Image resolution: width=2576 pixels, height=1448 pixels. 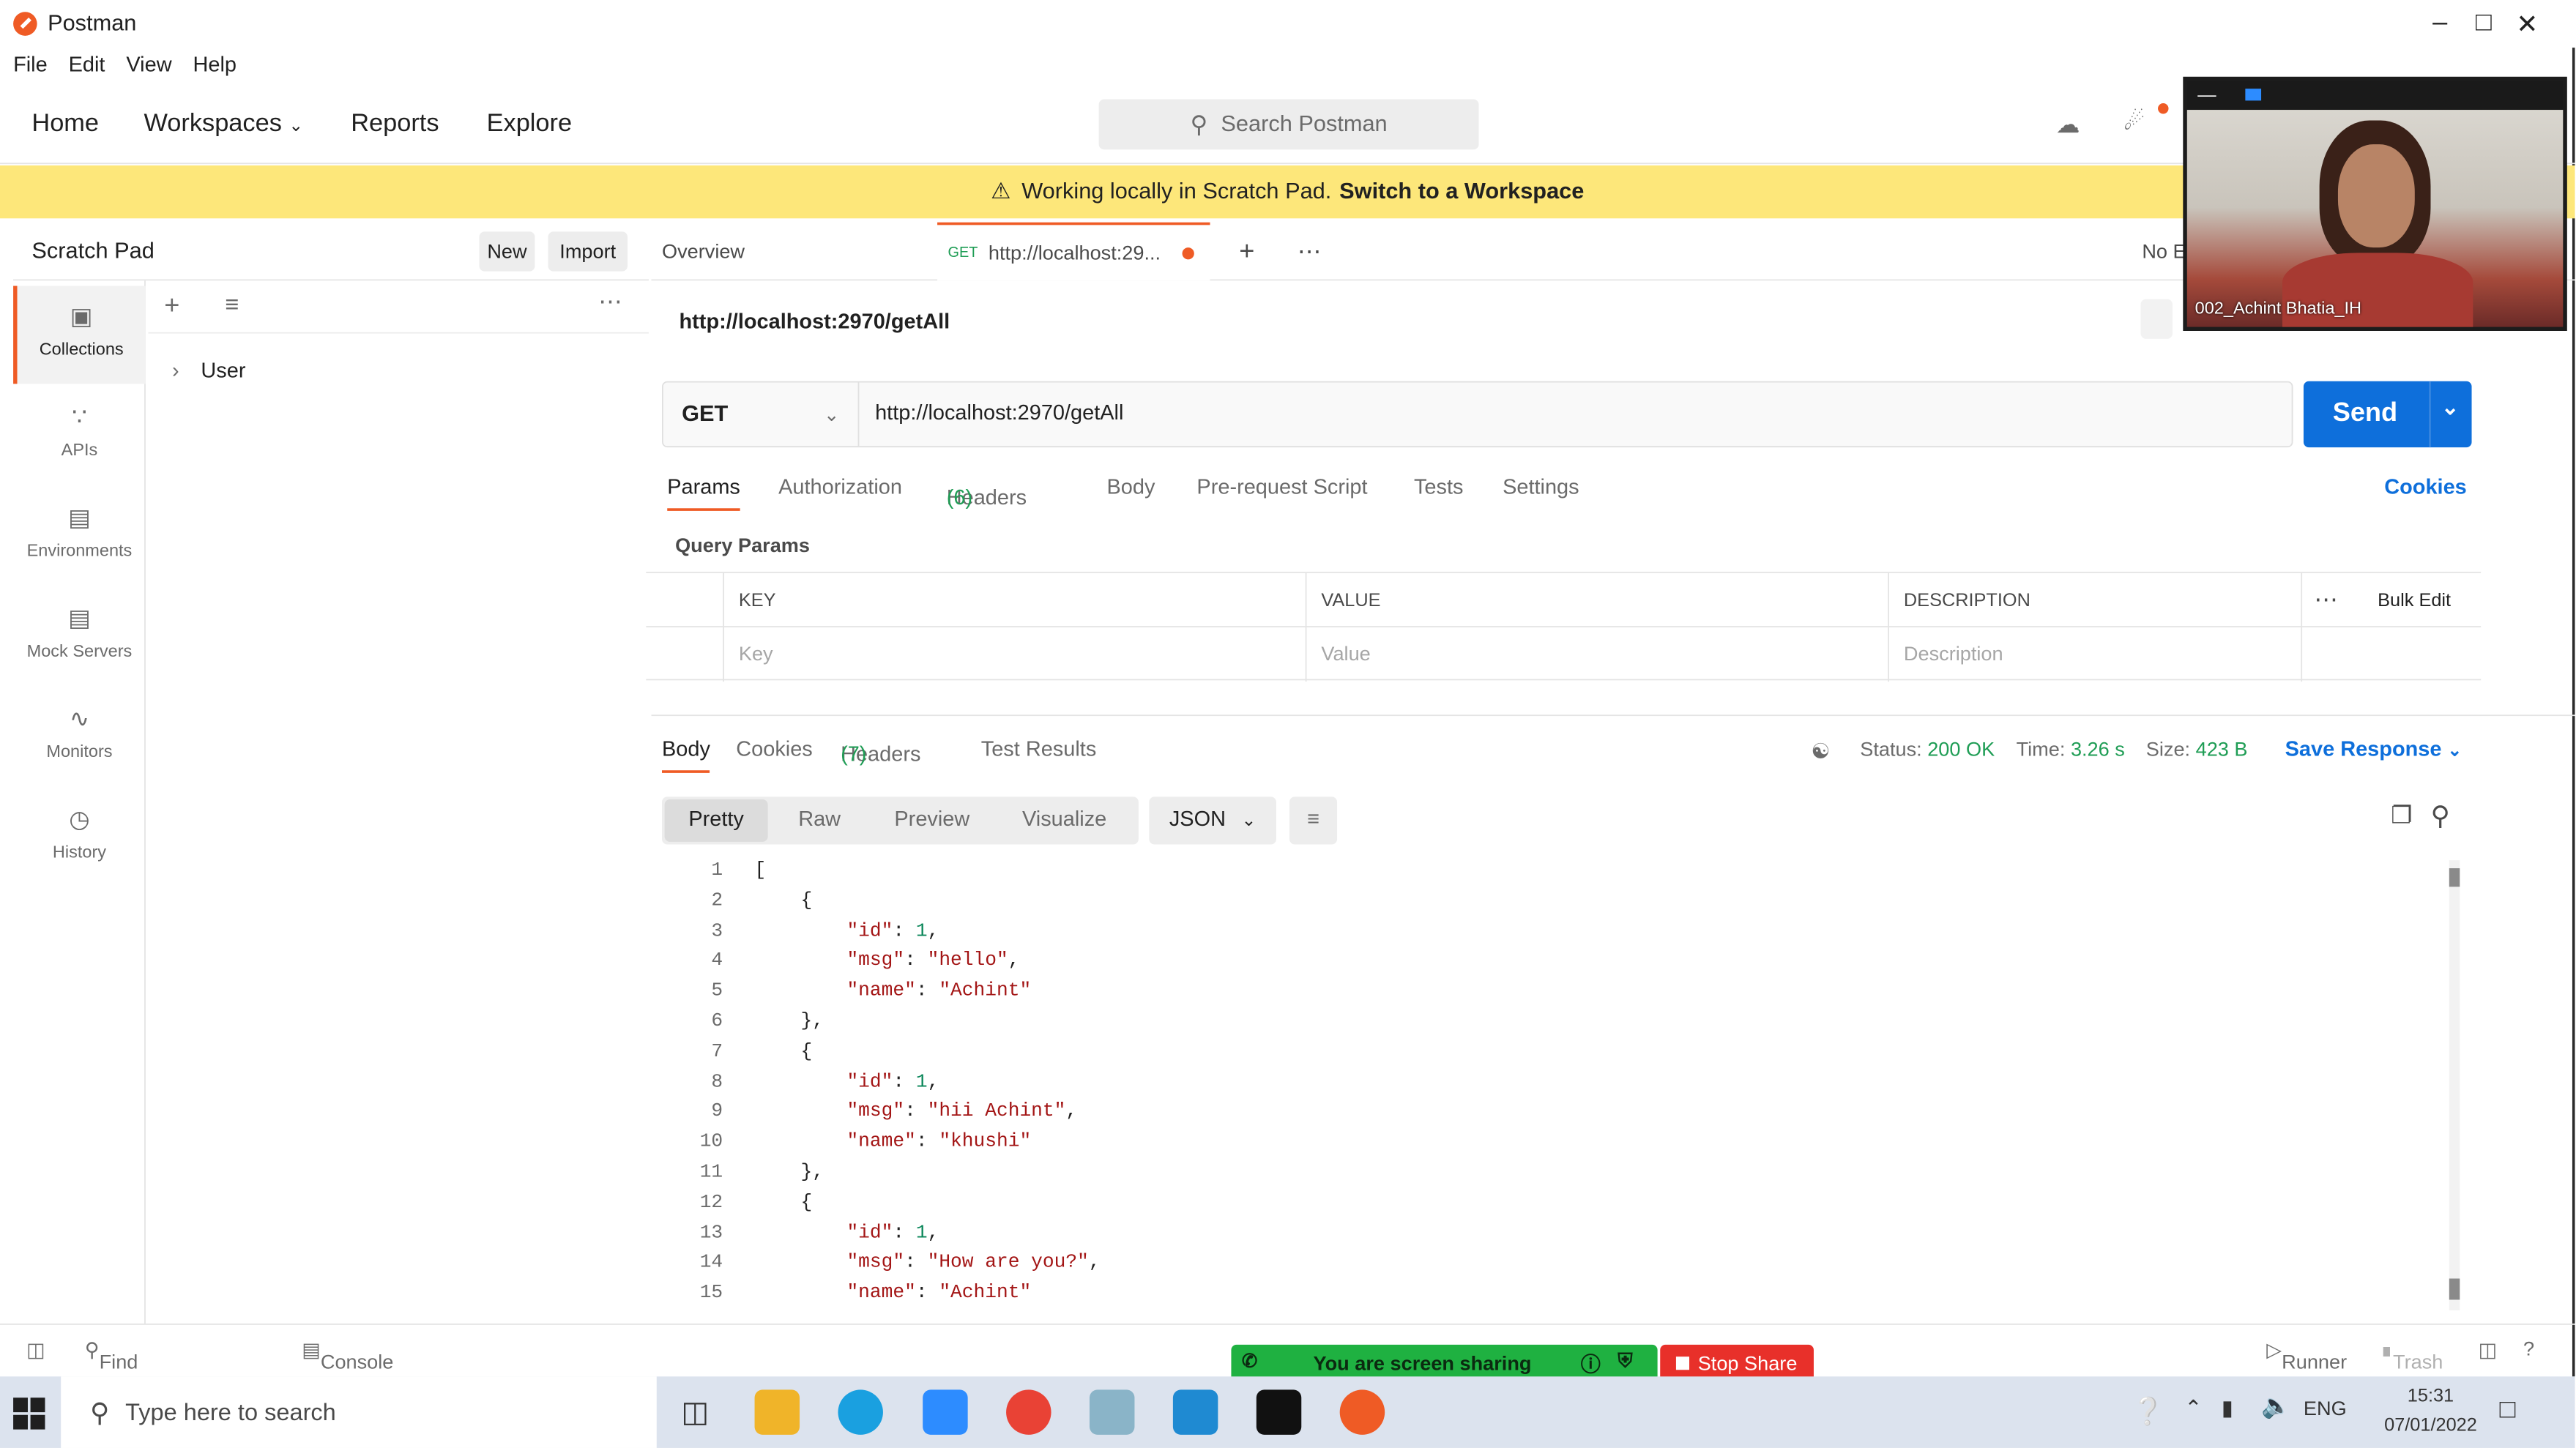 I want to click on help-icon: ?, so click(x=2528, y=1349).